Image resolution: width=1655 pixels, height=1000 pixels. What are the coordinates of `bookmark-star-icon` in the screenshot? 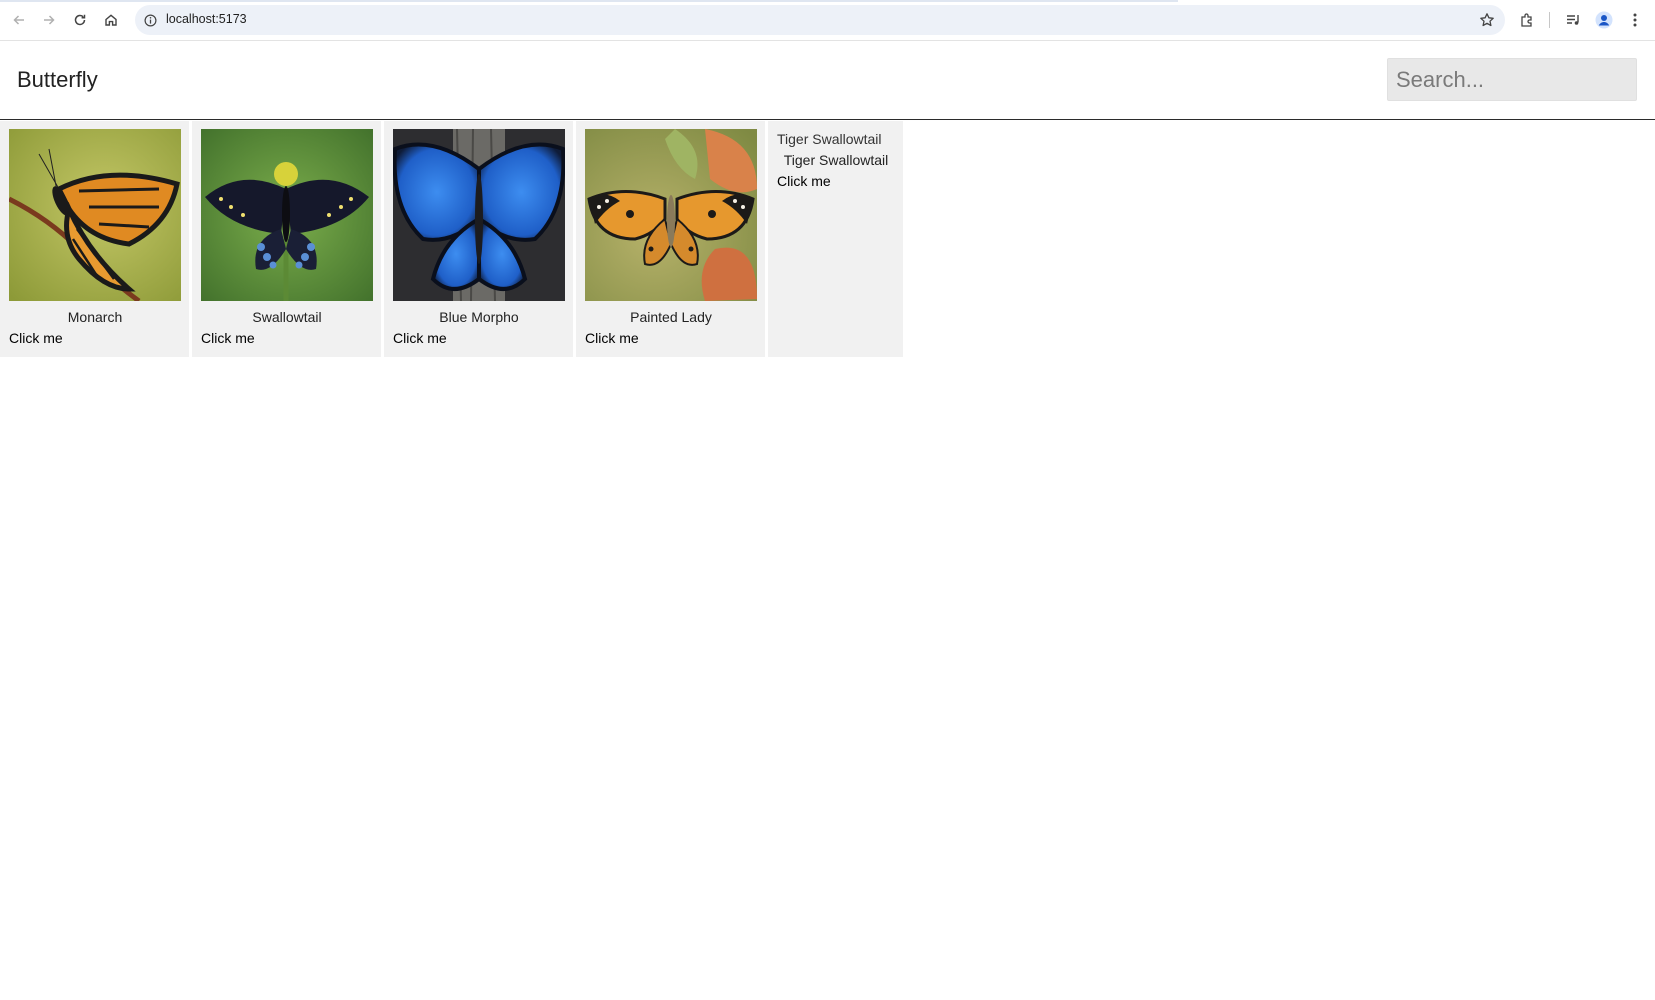 It's located at (1487, 20).